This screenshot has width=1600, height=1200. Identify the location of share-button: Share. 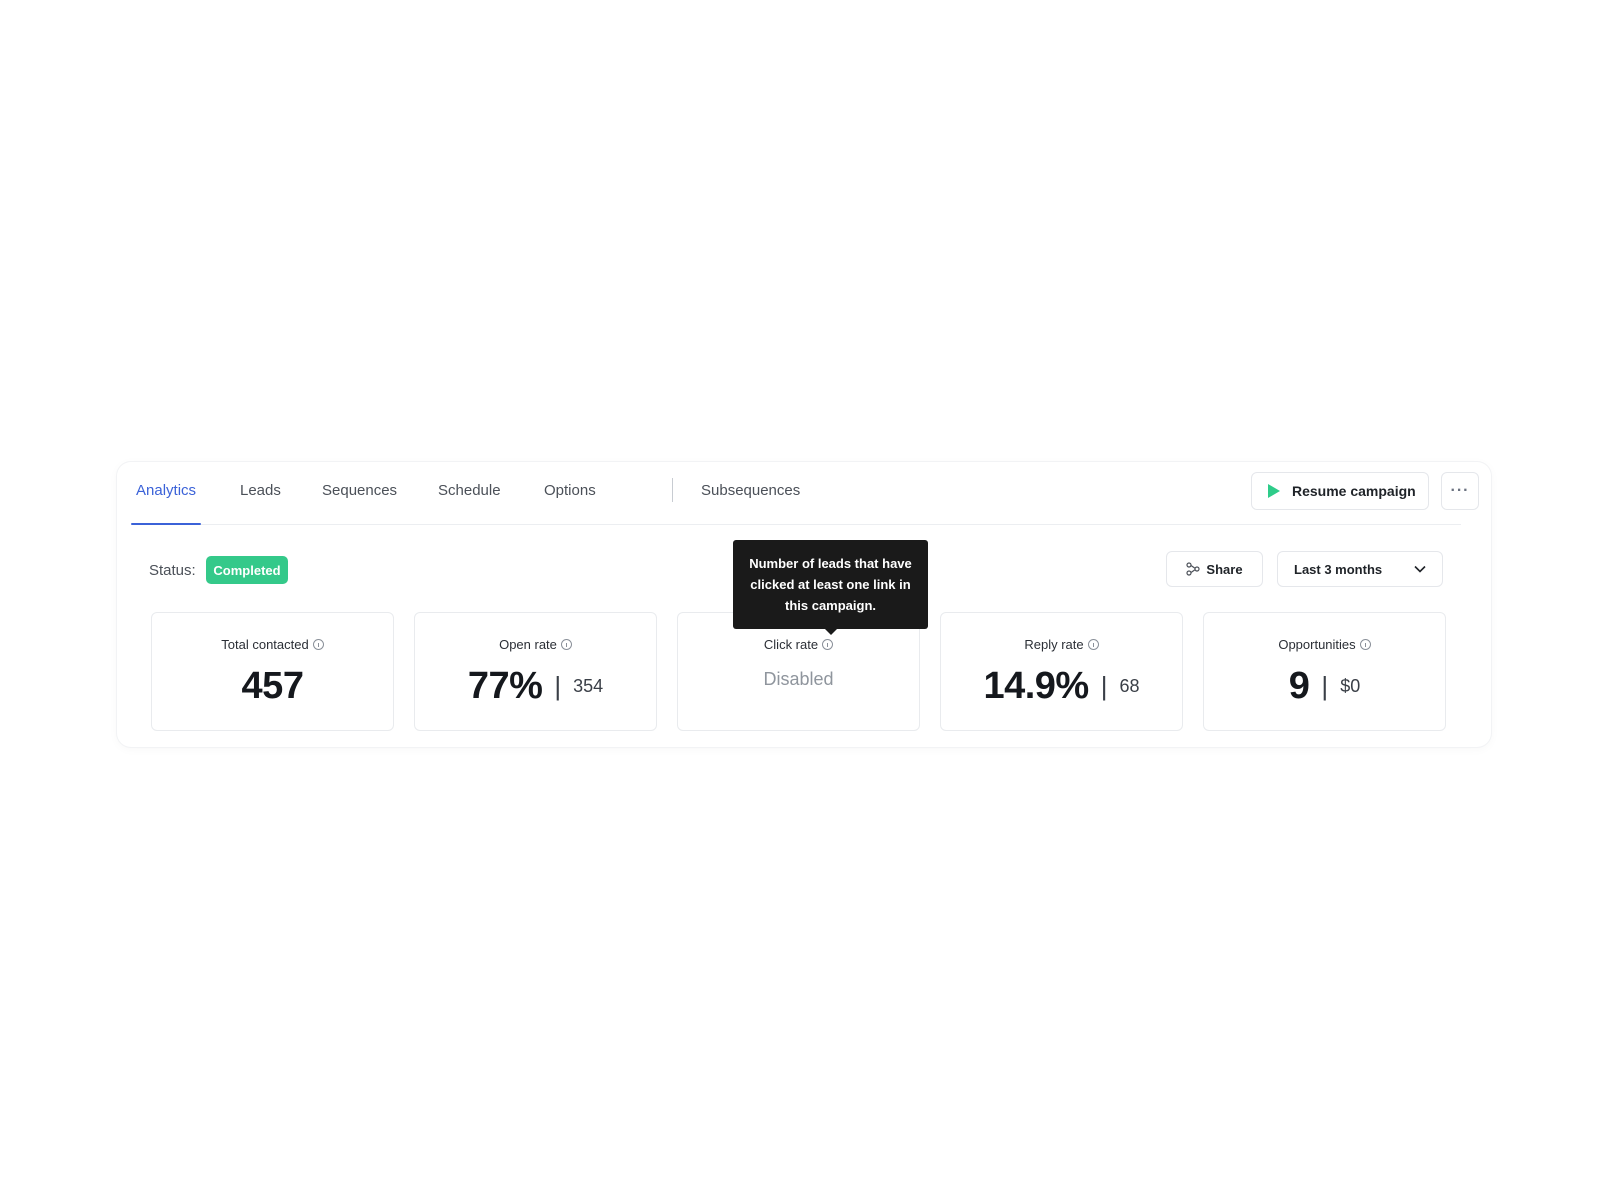
(1214, 569).